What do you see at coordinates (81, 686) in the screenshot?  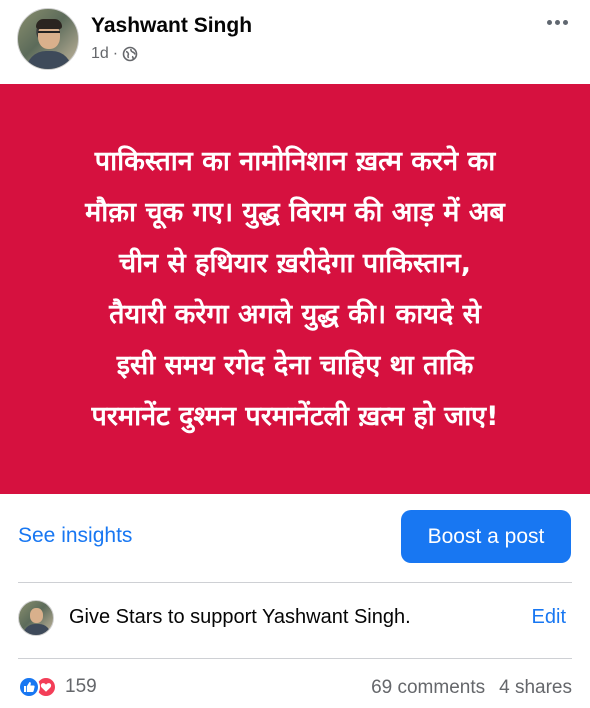 I see `reaction-count: 159` at bounding box center [81, 686].